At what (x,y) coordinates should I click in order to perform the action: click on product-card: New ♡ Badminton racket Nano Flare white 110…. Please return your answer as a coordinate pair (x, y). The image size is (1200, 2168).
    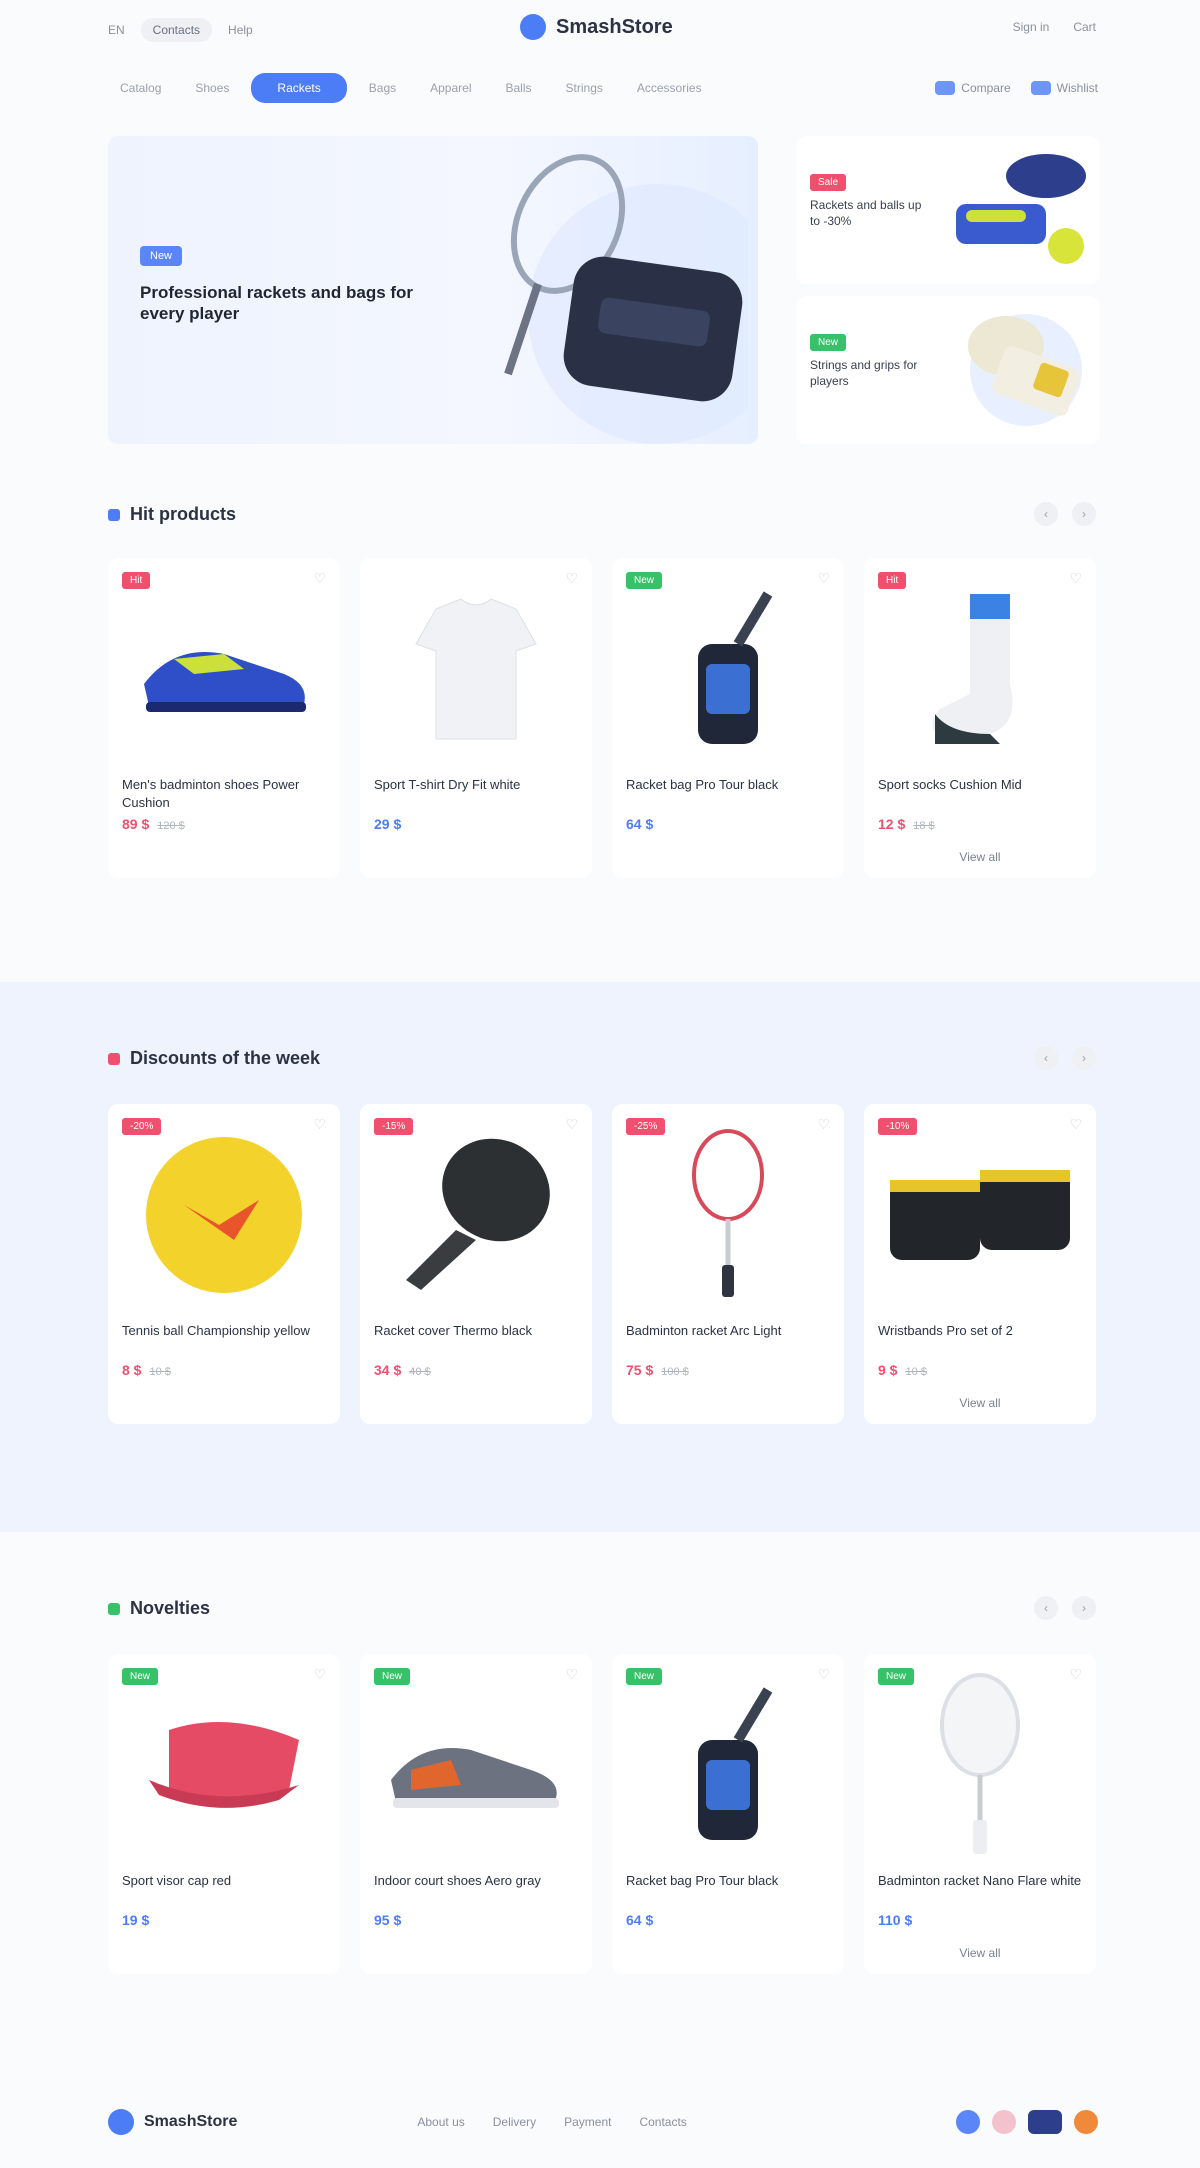
    Looking at the image, I should click on (980, 1814).